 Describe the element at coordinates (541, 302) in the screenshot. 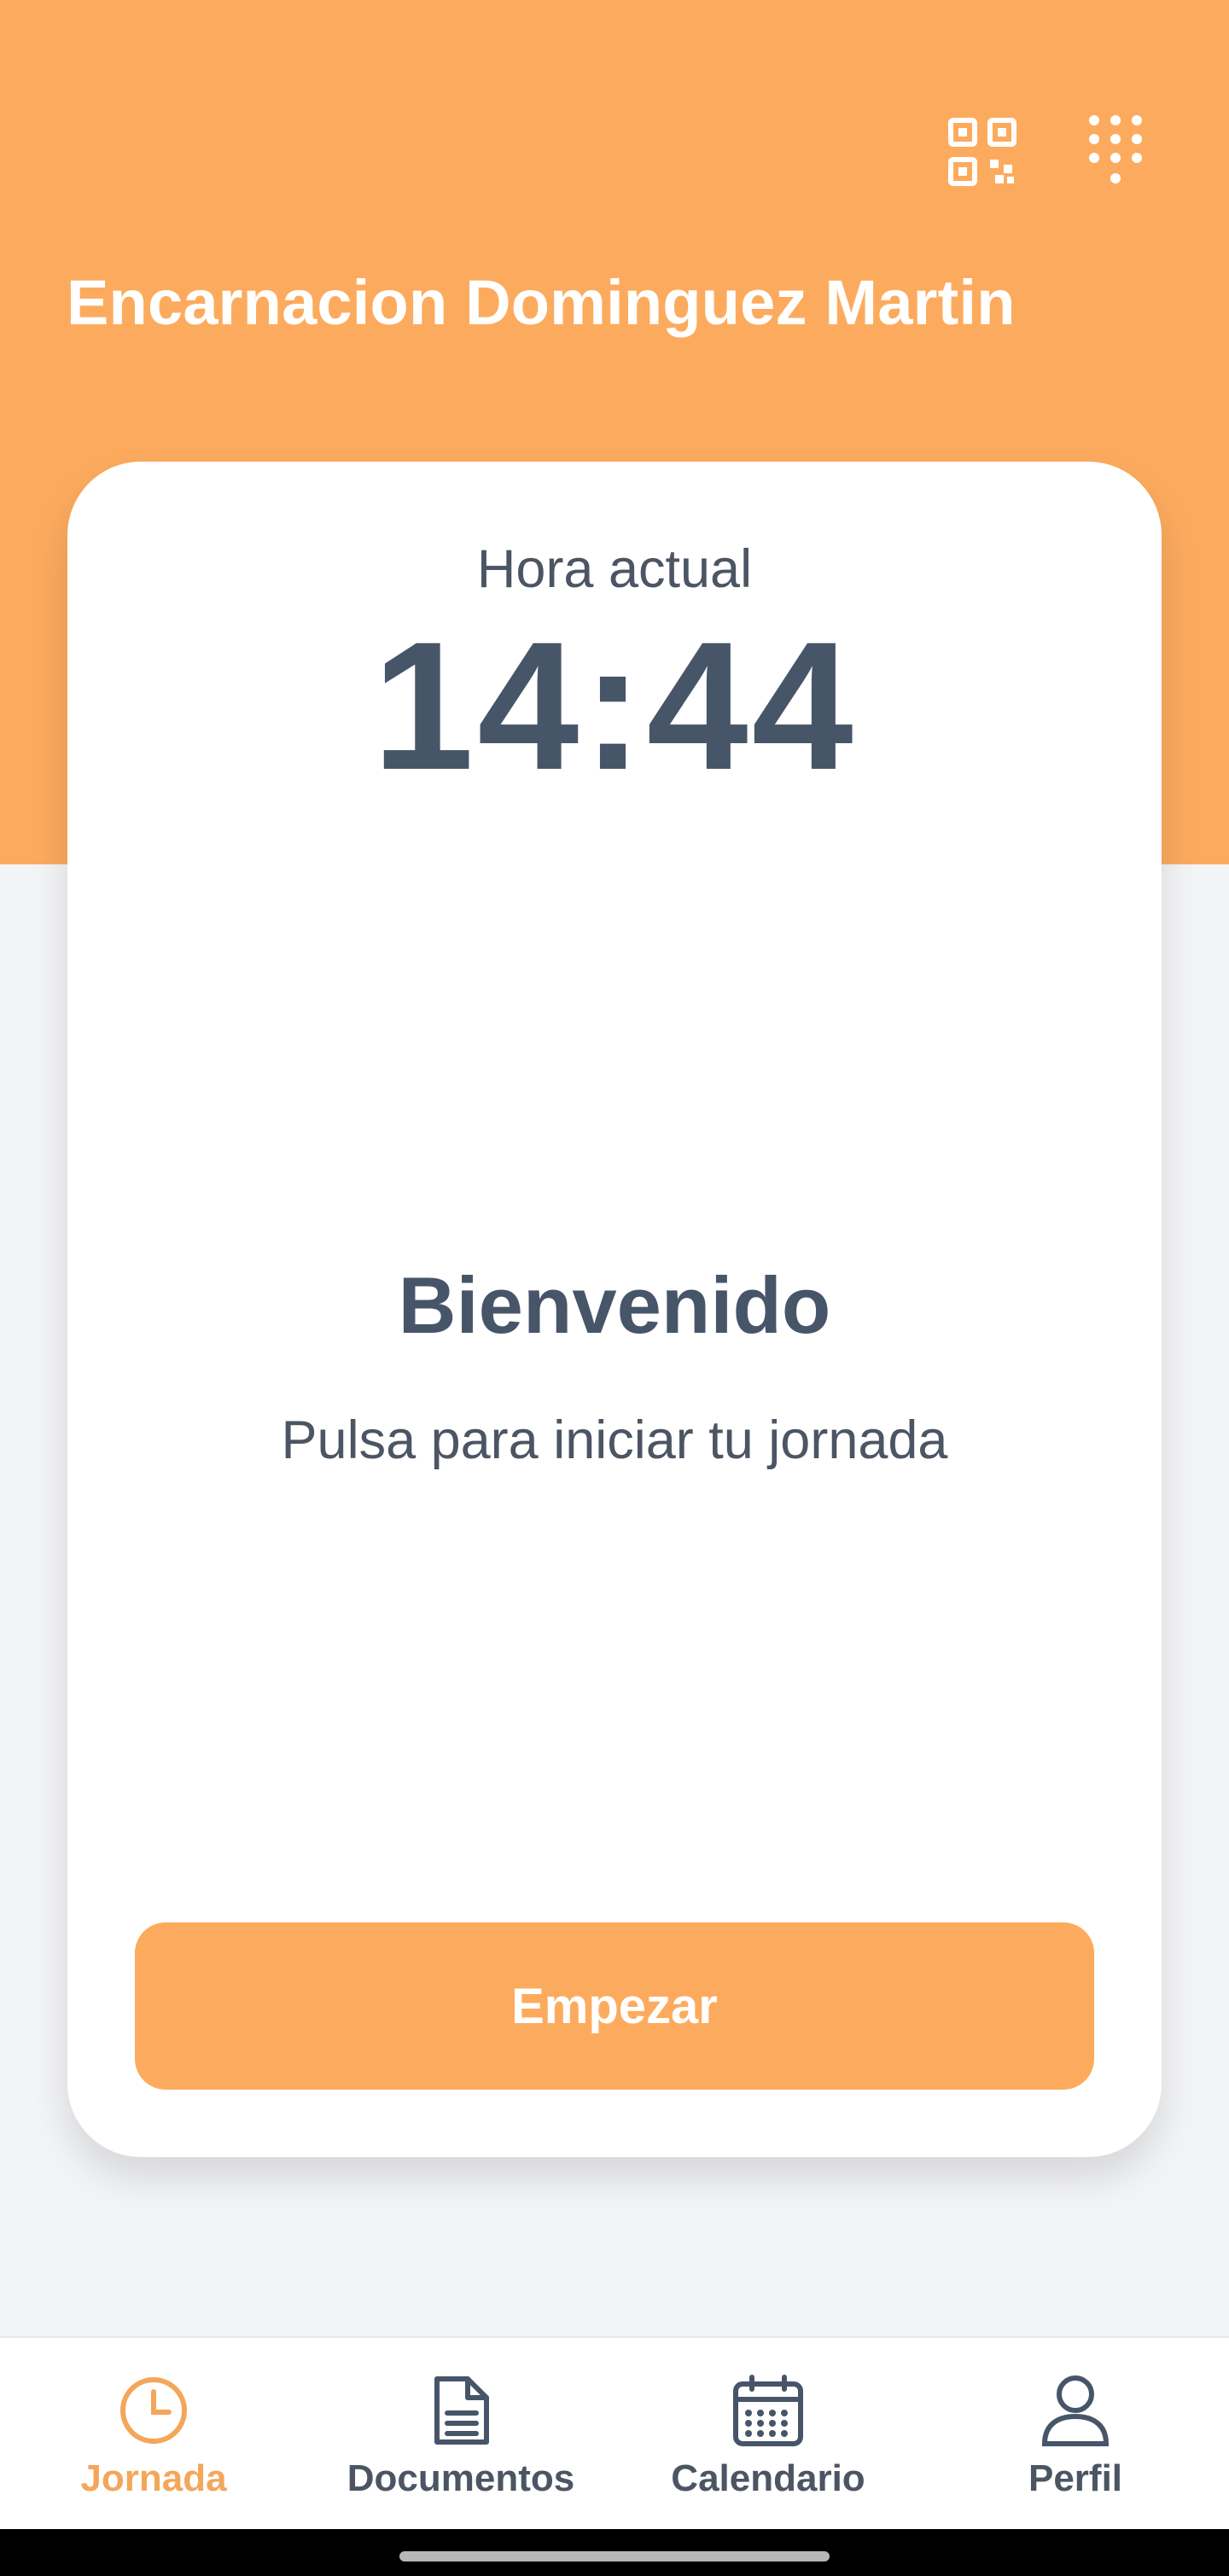

I see `user-name: Encarnacion Dominguez Martin` at that location.